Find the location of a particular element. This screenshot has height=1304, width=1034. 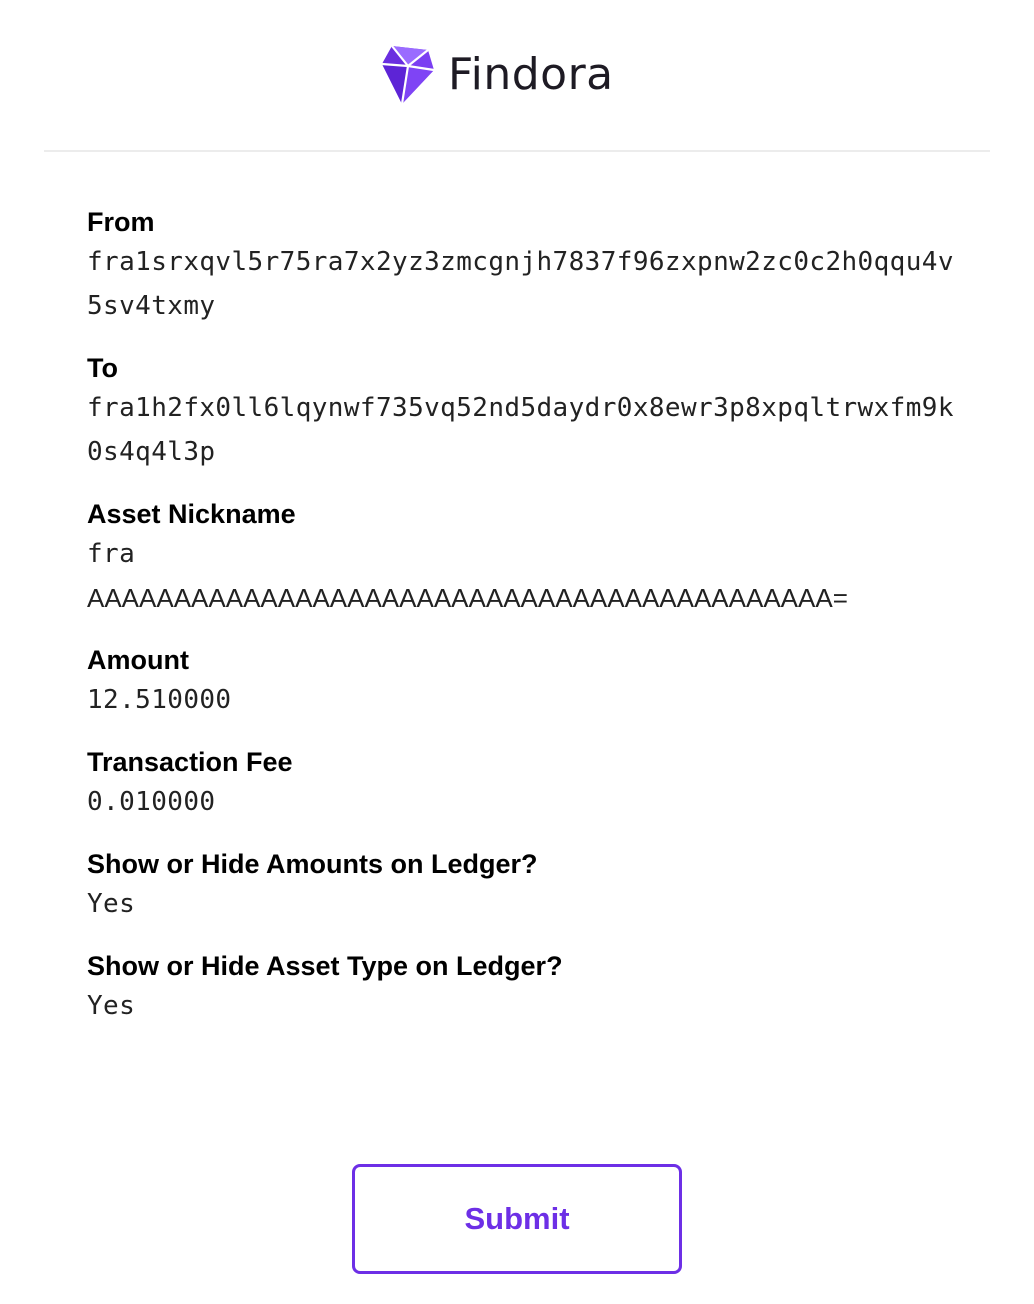

from-label: From is located at coordinates (121, 222).